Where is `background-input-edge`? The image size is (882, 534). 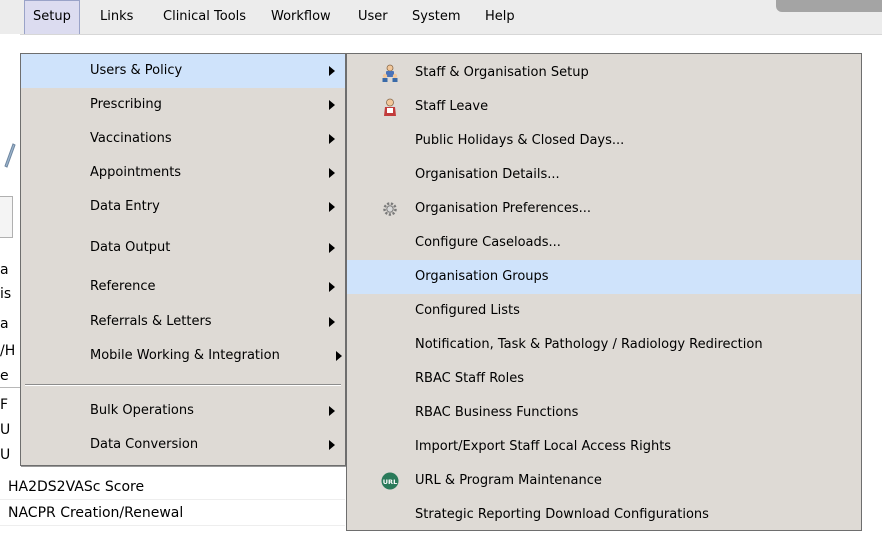
background-input-edge is located at coordinates (6, 217).